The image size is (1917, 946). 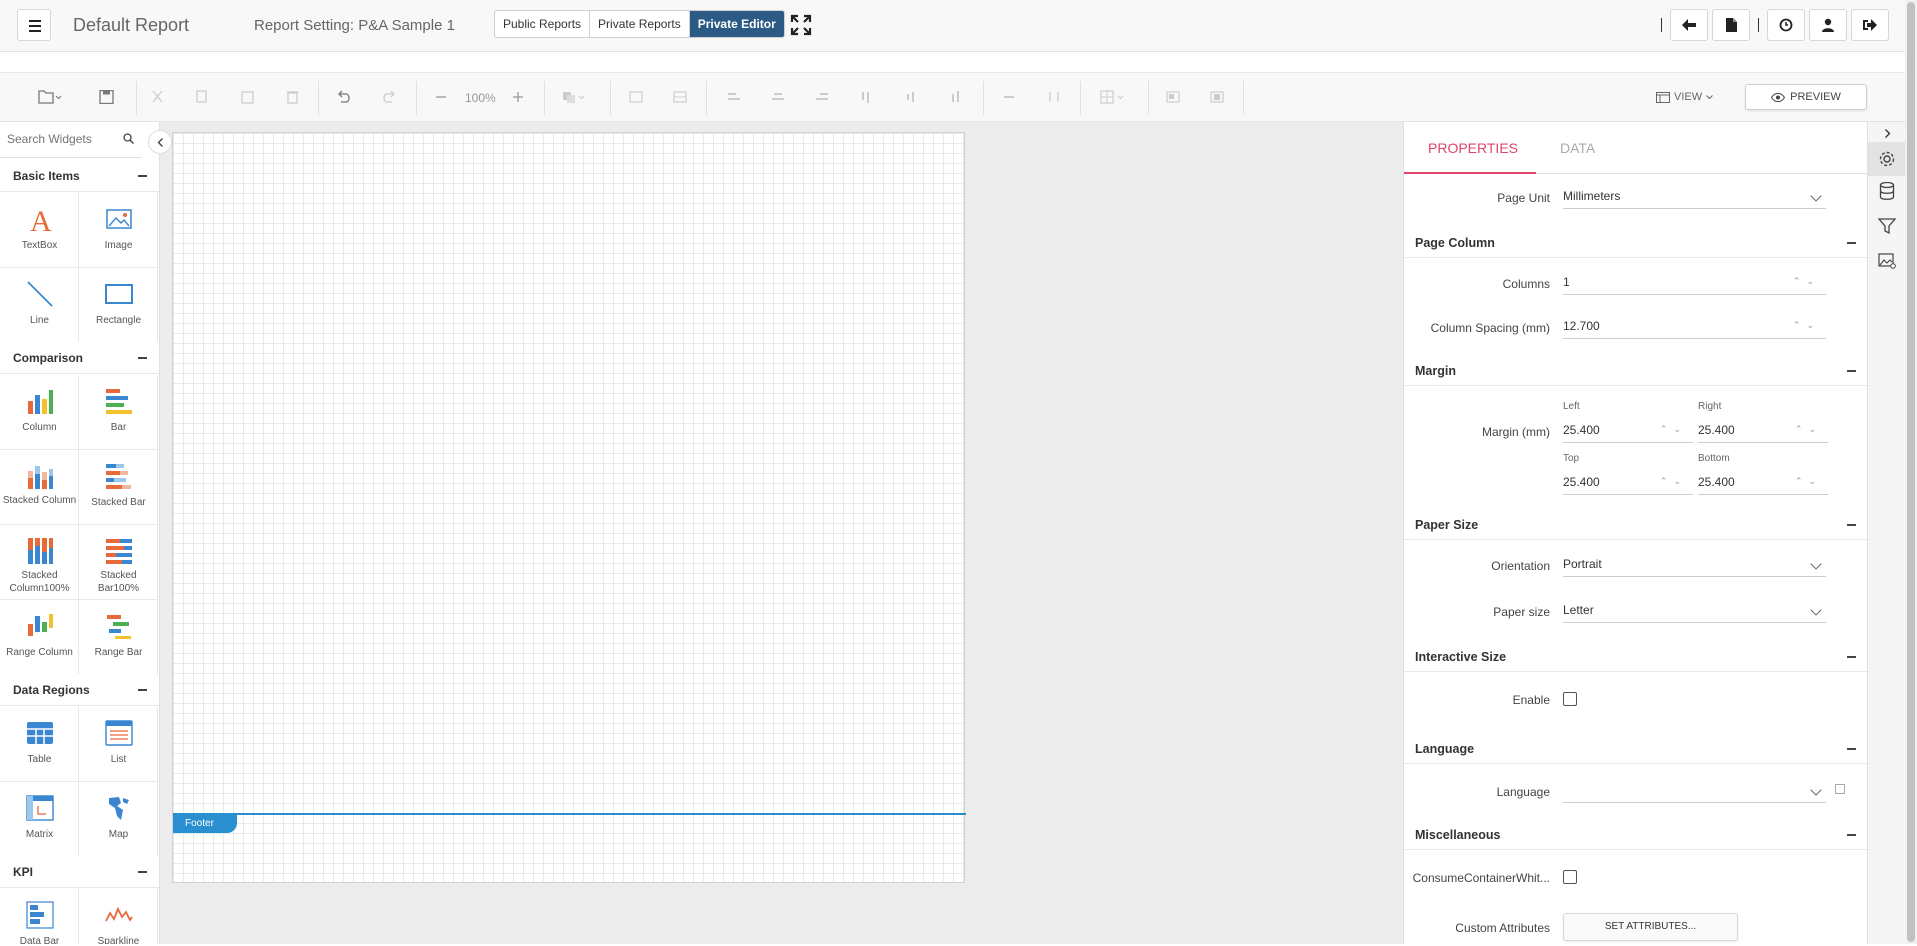 What do you see at coordinates (39, 819) in the screenshot?
I see `widget-matrix: Matrix` at bounding box center [39, 819].